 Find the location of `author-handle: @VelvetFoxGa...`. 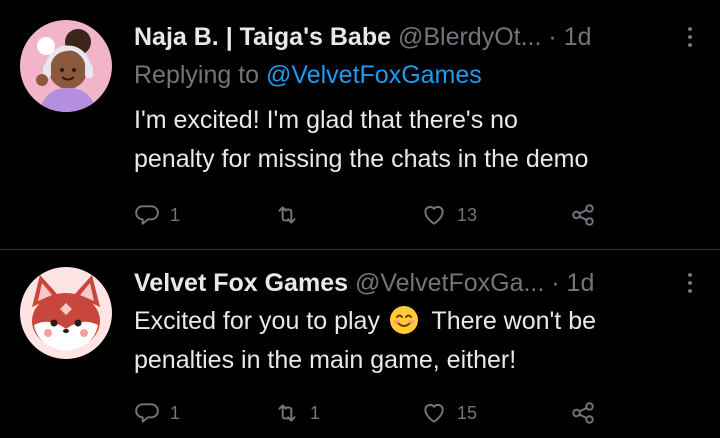

author-handle: @VelvetFoxGa... is located at coordinates (449, 283).